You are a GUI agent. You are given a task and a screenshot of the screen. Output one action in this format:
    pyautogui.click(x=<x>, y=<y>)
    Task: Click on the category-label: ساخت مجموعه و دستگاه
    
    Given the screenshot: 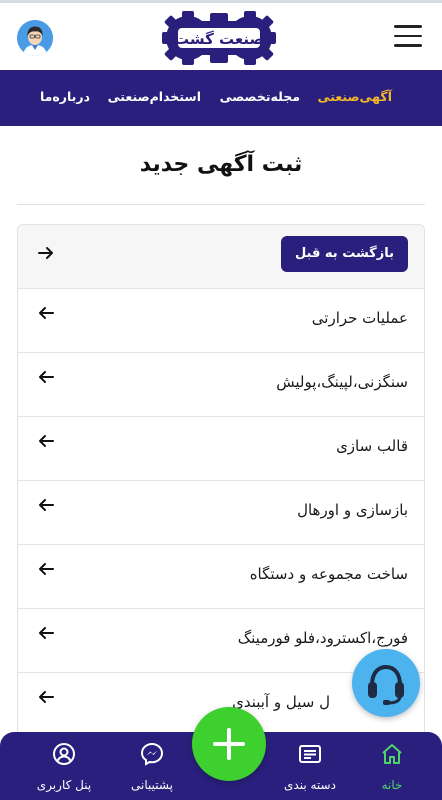 What is the action you would take?
    pyautogui.click(x=328, y=574)
    